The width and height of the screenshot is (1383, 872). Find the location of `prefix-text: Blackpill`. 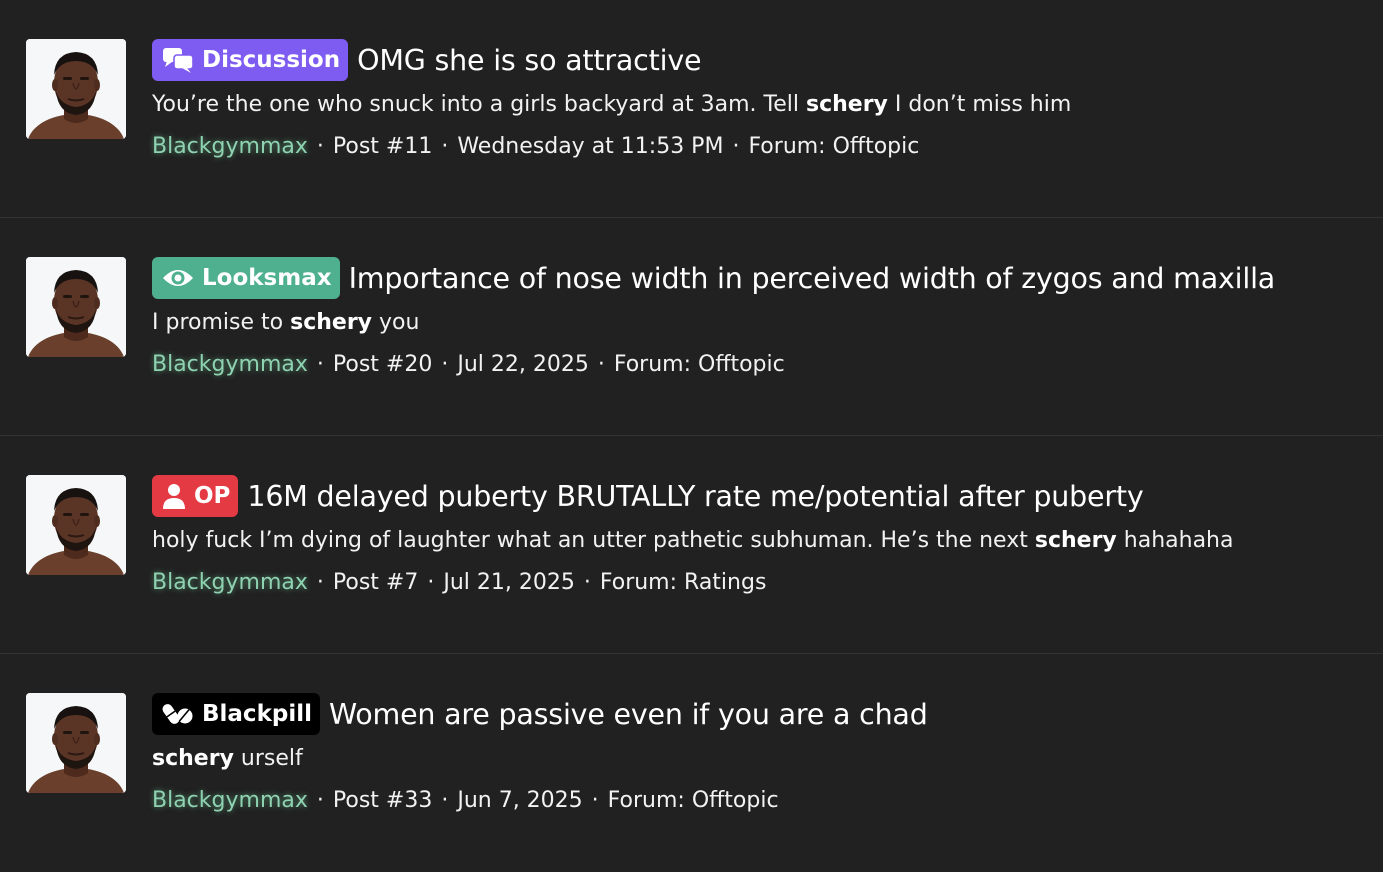

prefix-text: Blackpill is located at coordinates (257, 714).